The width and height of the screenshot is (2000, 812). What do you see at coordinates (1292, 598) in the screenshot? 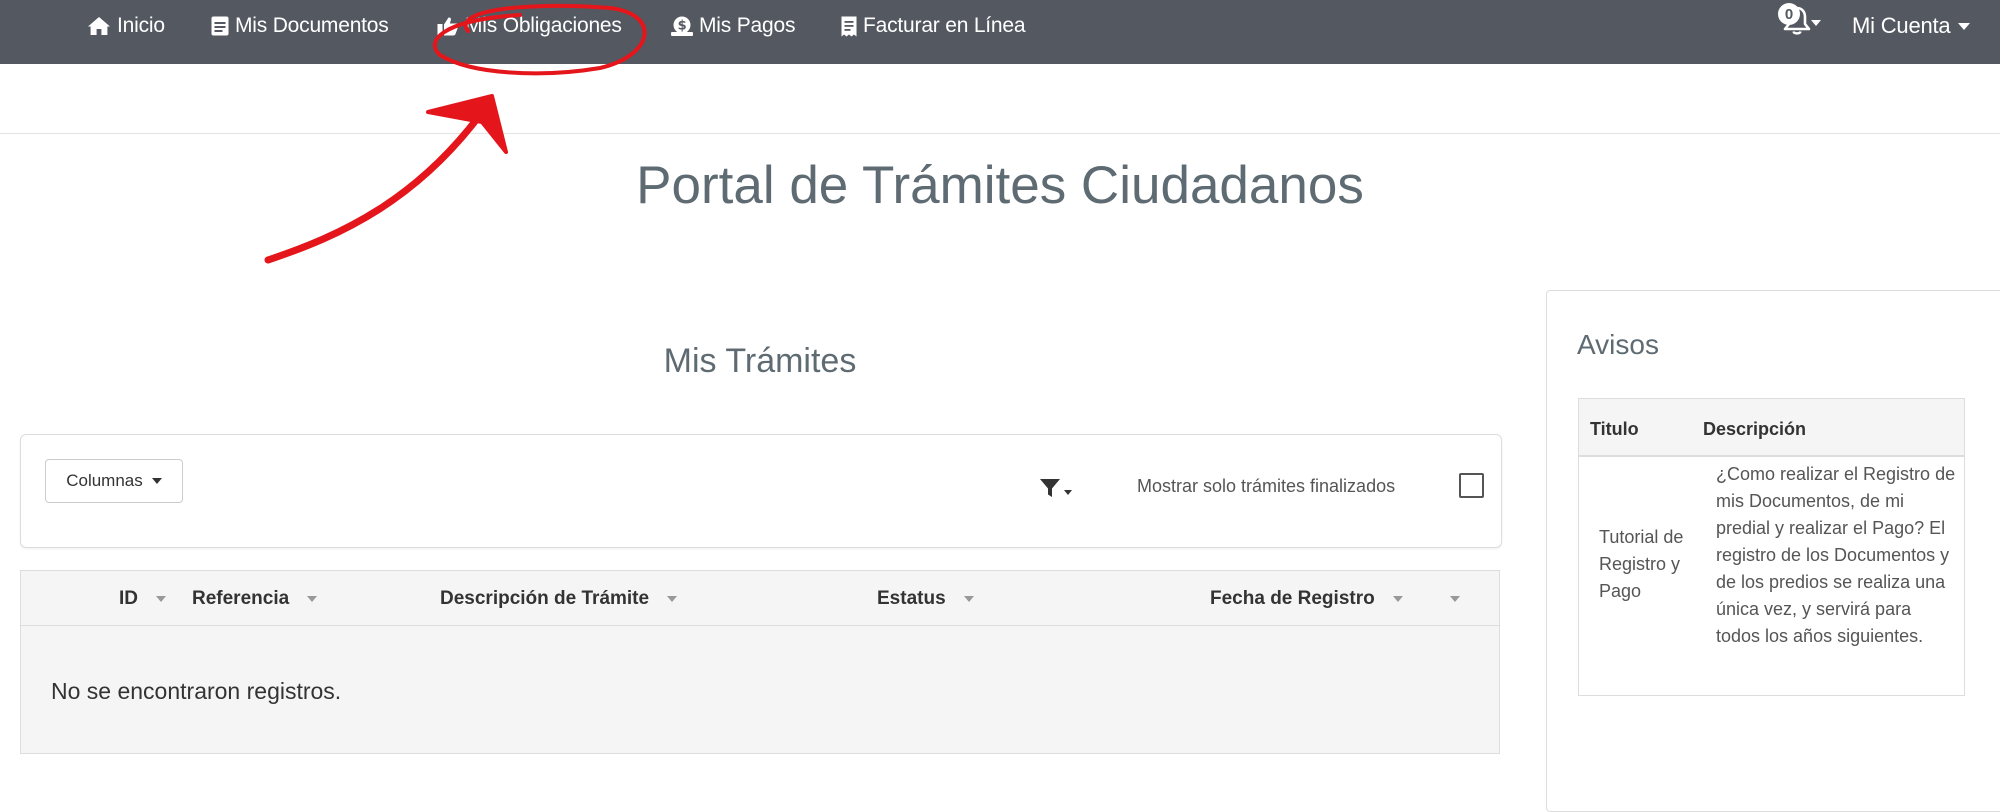
I see `column-header-fecha-label: Fecha de Registro` at bounding box center [1292, 598].